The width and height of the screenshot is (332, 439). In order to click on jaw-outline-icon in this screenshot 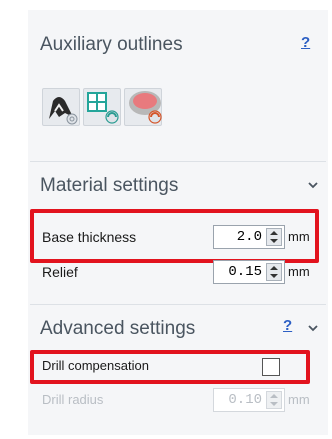, I will do `click(63, 111)`.